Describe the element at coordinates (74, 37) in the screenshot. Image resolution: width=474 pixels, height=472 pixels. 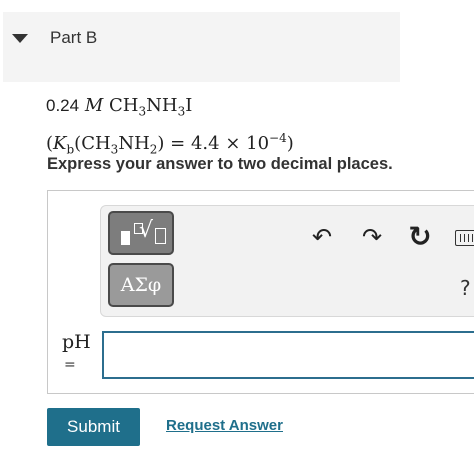
I see `part-title: Part B` at that location.